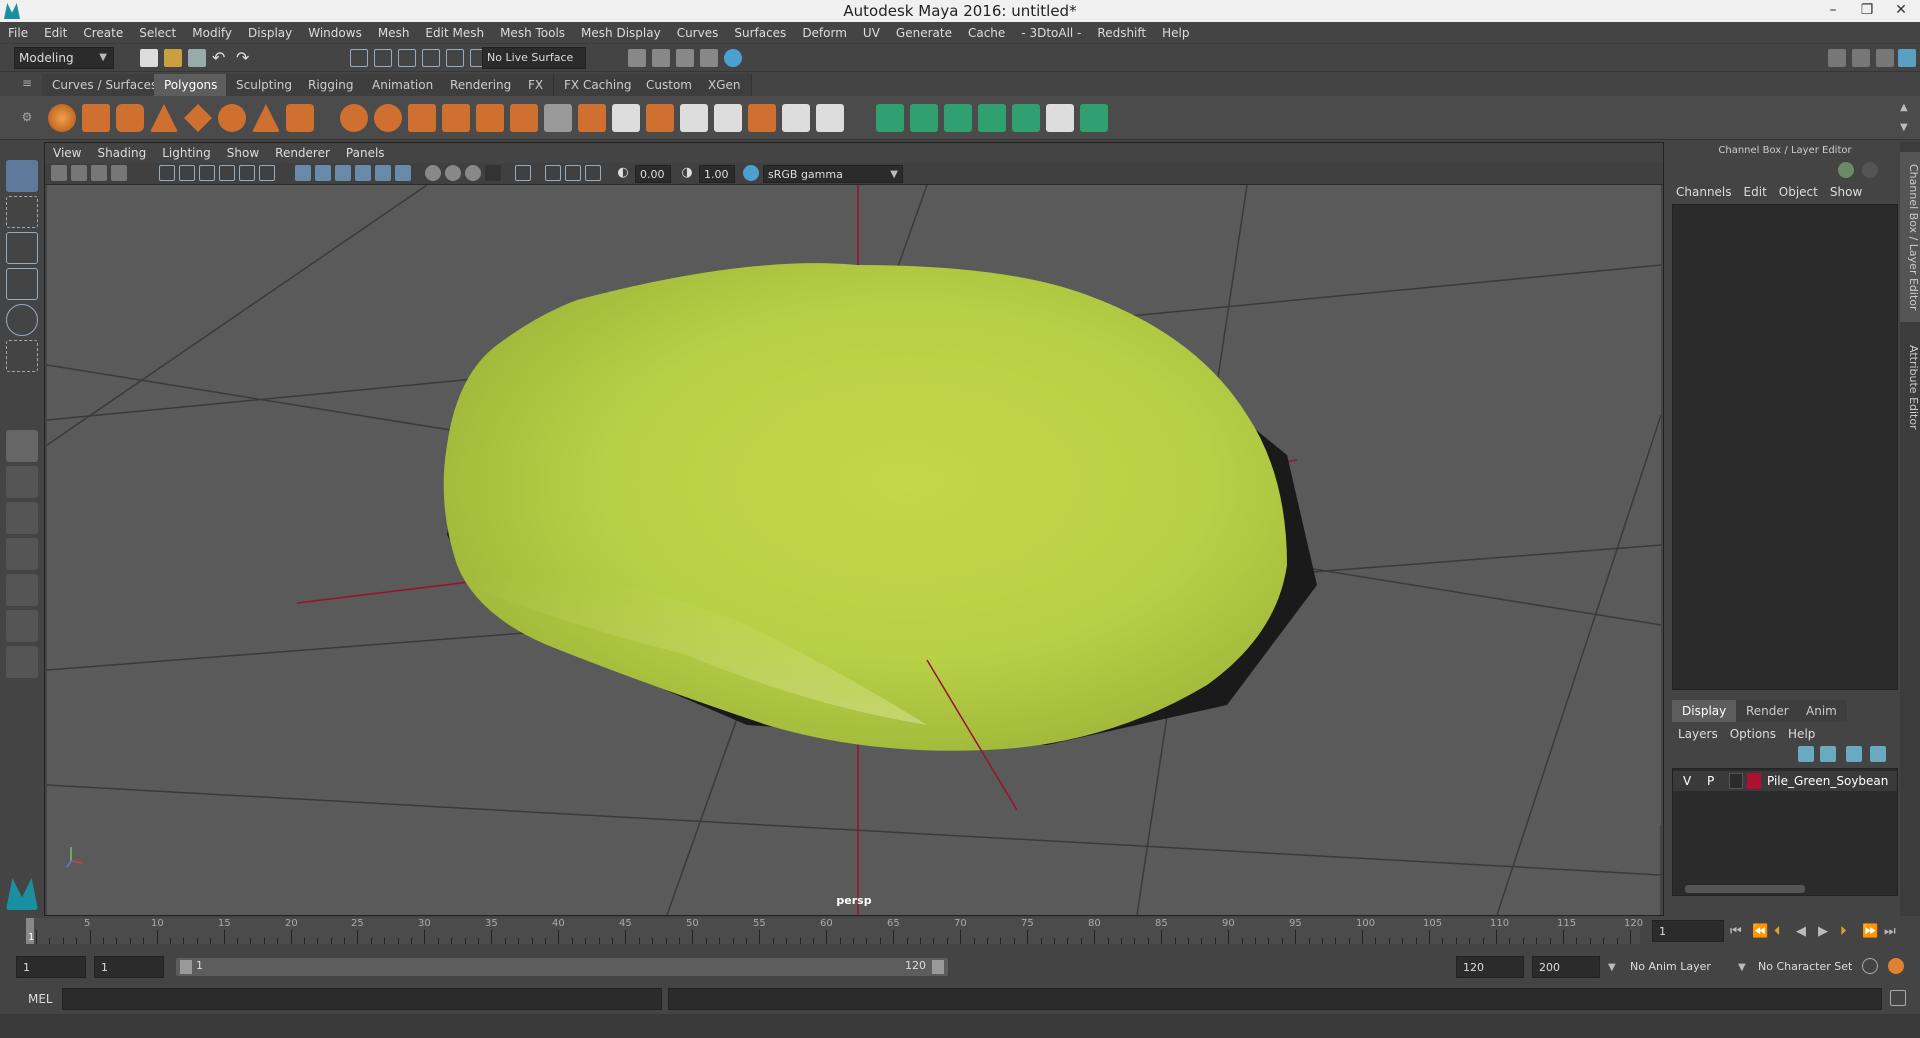  What do you see at coordinates (958, 118) in the screenshot?
I see `spherical-uv-icon` at bounding box center [958, 118].